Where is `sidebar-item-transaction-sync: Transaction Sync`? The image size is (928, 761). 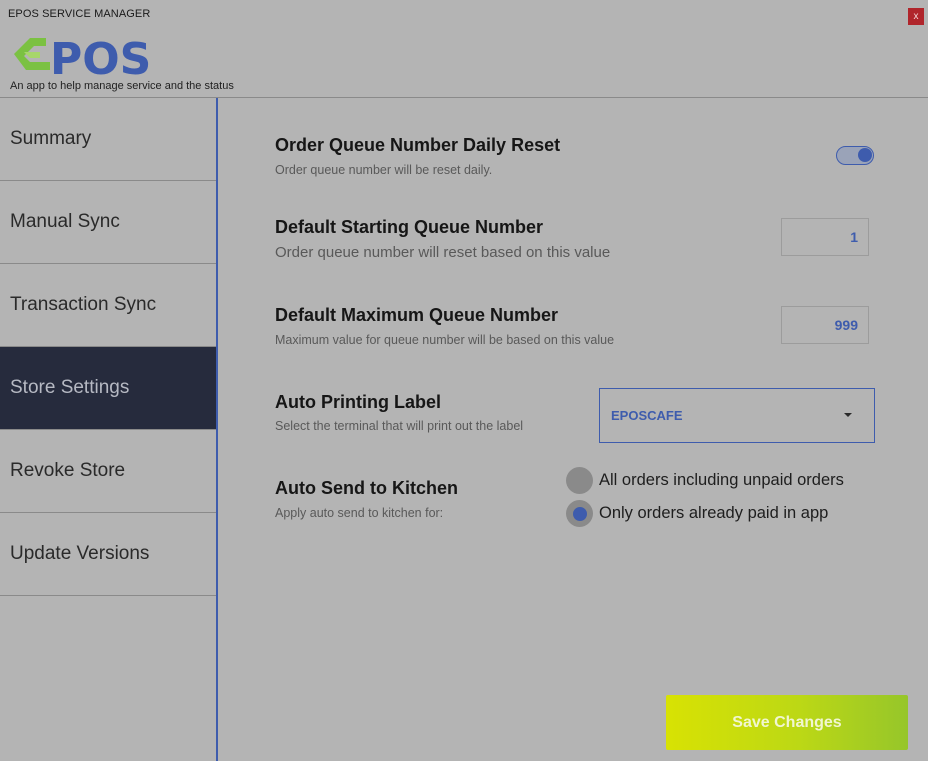
sidebar-item-transaction-sync: Transaction Sync is located at coordinates (108, 305).